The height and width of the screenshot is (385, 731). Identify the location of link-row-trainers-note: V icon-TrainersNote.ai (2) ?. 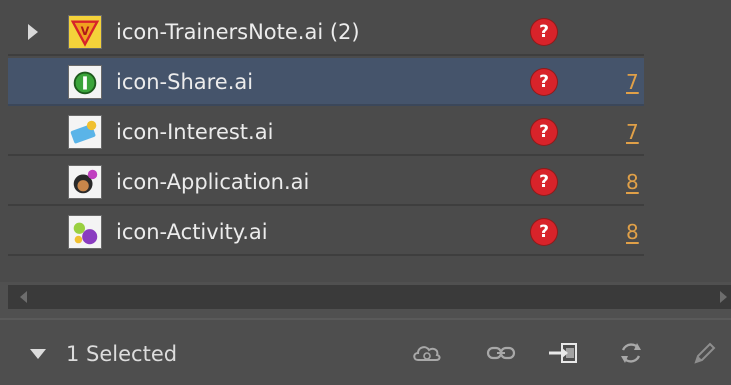
(326, 32).